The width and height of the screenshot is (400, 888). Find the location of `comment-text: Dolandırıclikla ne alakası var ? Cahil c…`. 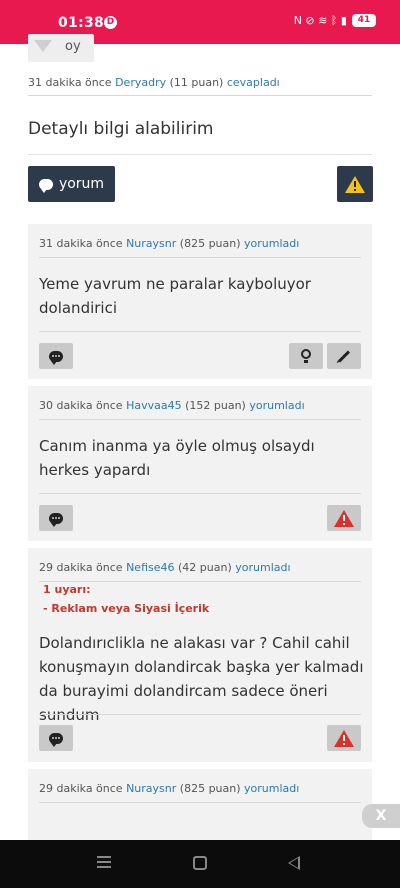

comment-text: Dolandırıclikla ne alakası var ? Cahil c… is located at coordinates (201, 679).